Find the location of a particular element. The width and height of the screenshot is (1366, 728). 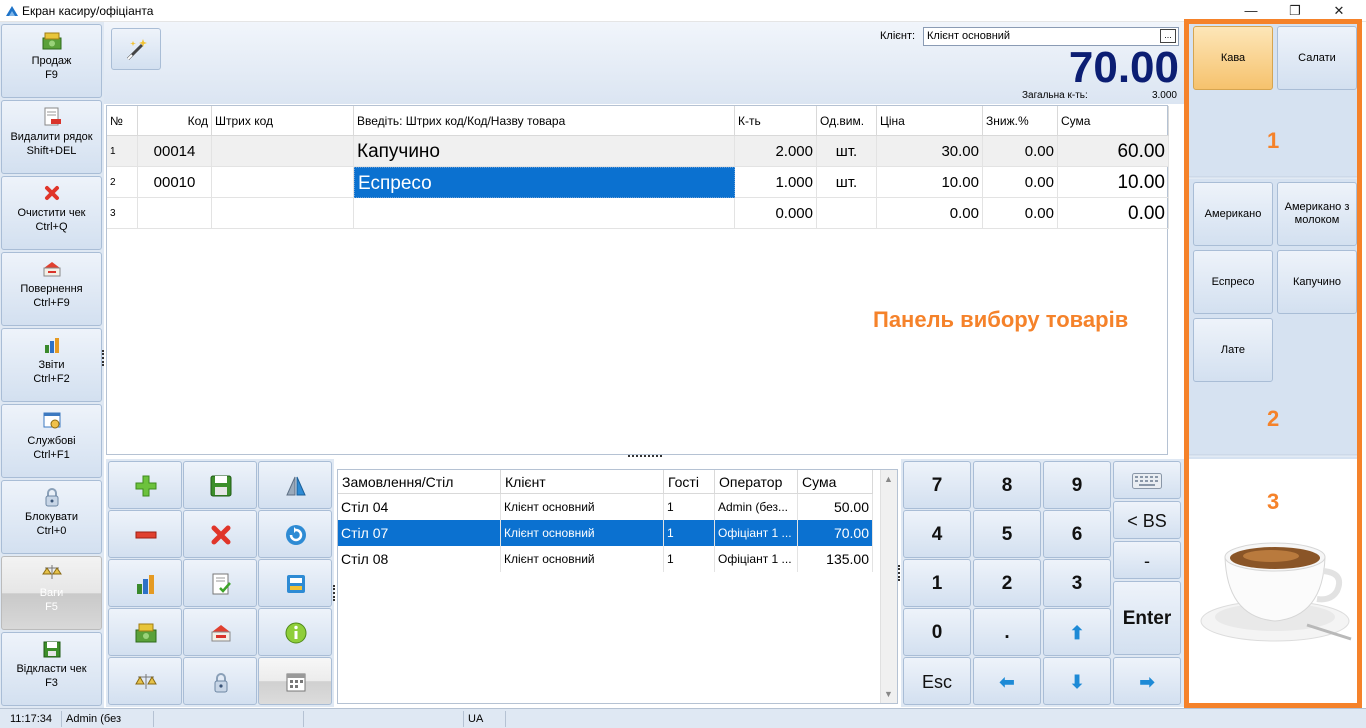

scales-button-grid is located at coordinates (145, 681).